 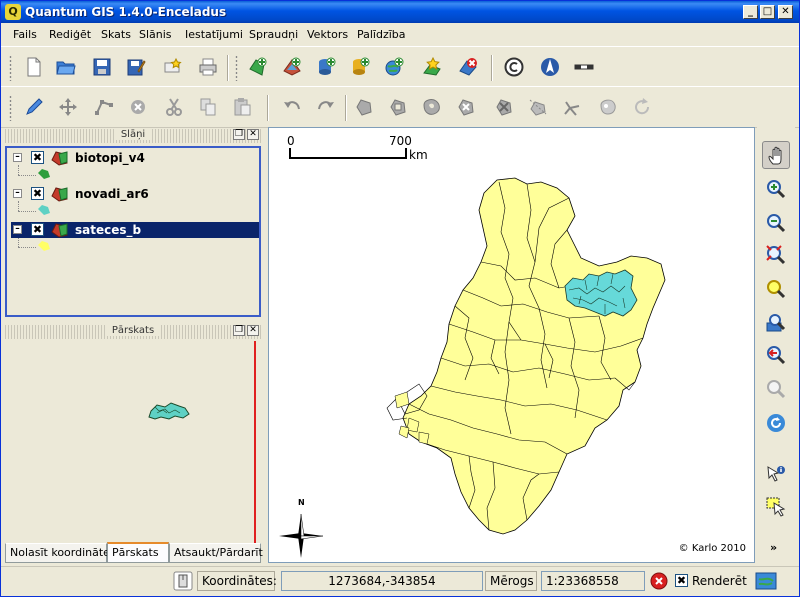 What do you see at coordinates (776, 323) in the screenshot?
I see `zoom-to-layer-button` at bounding box center [776, 323].